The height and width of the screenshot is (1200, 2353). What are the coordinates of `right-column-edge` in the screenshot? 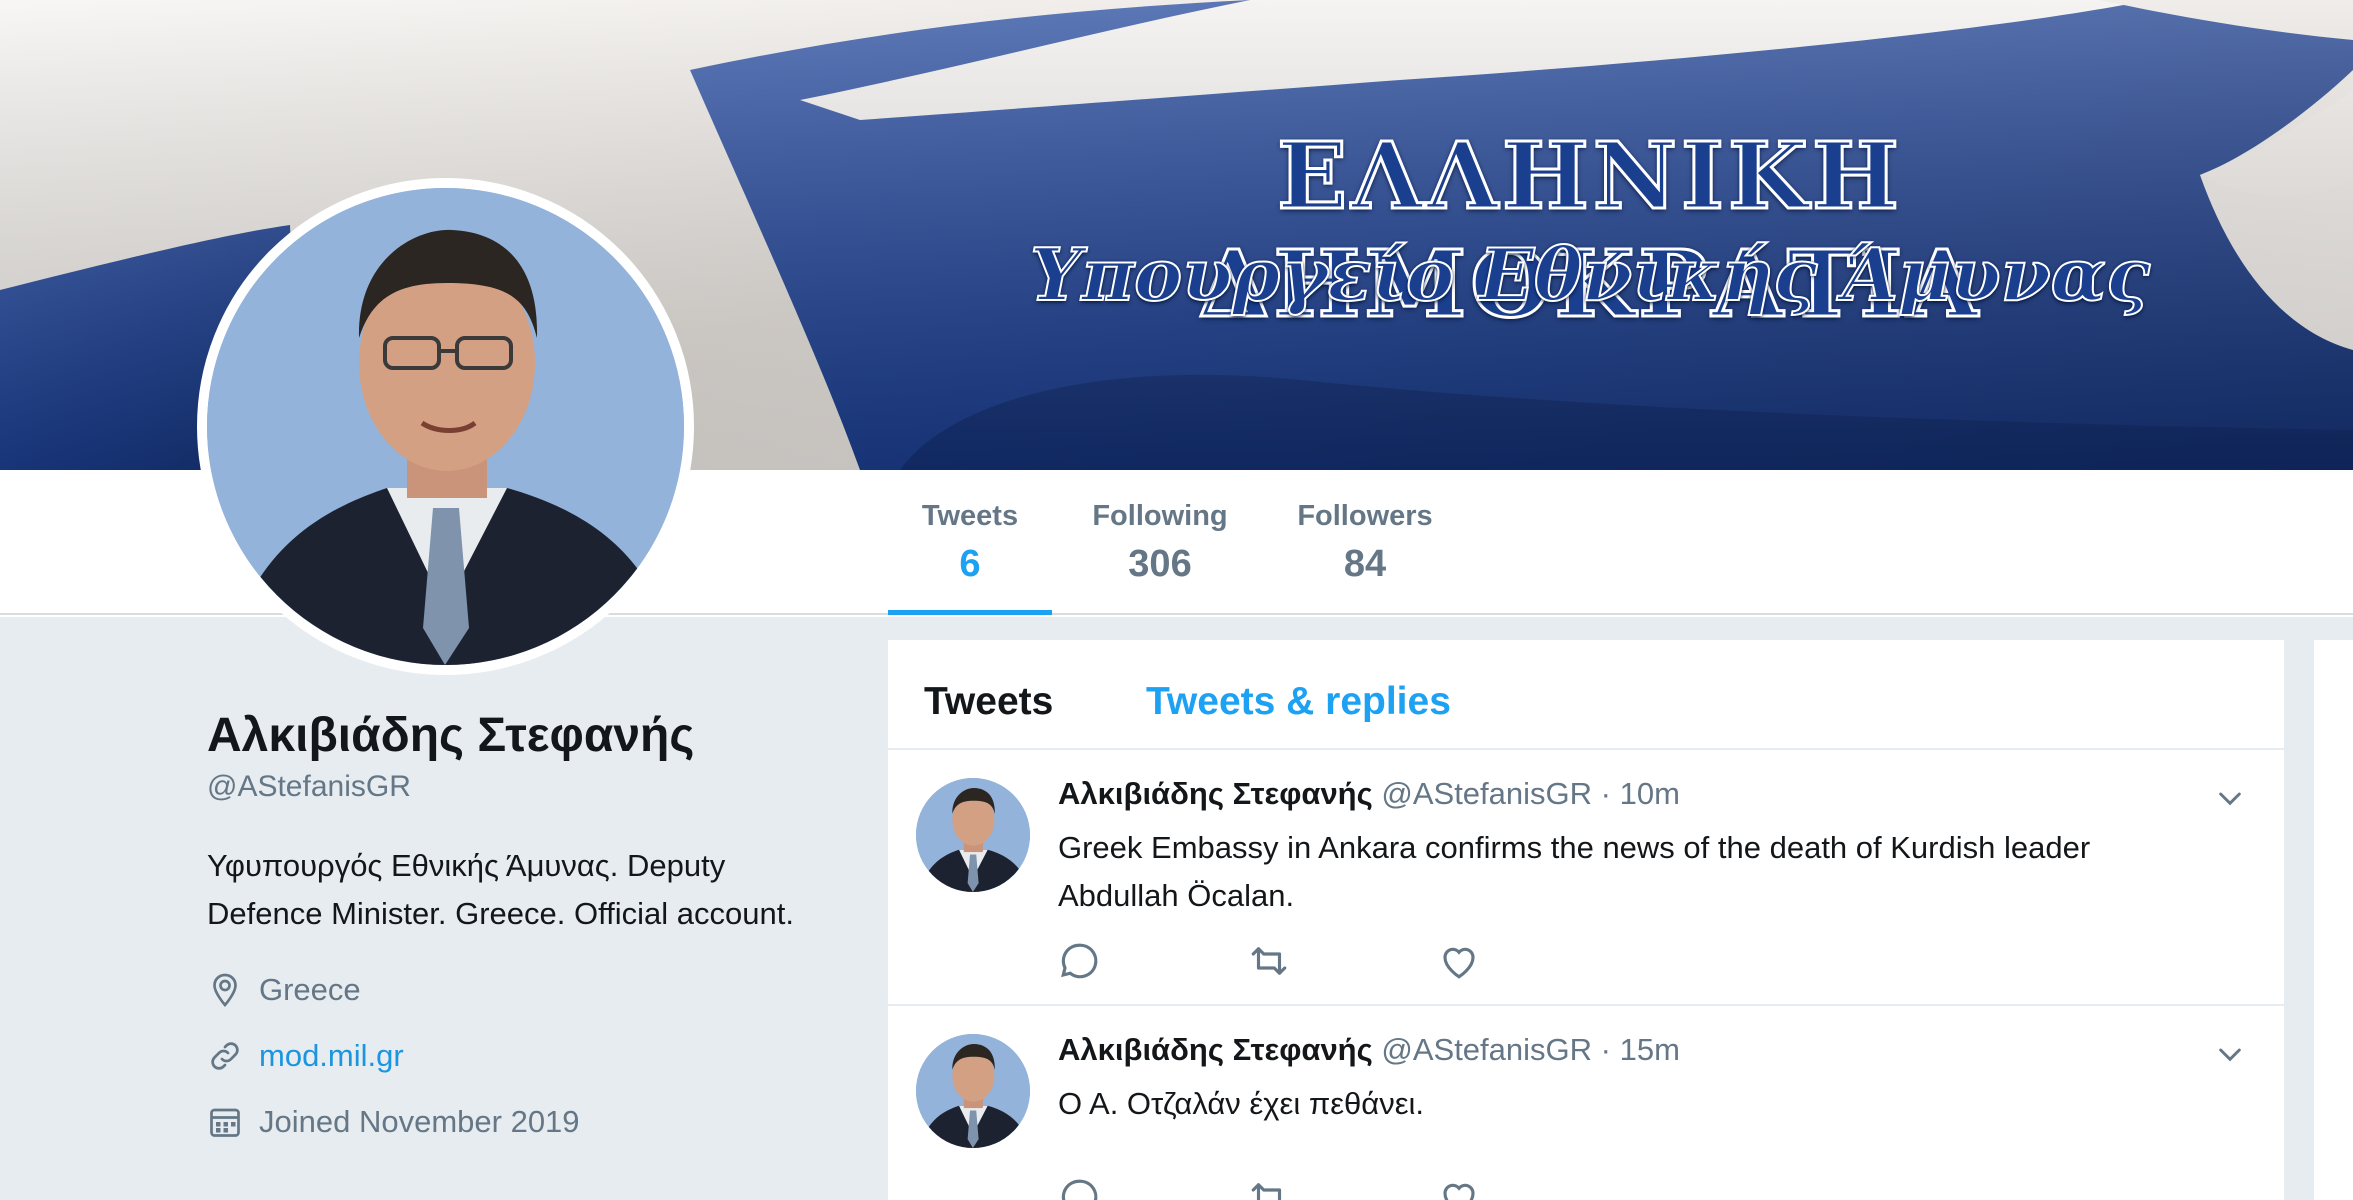 It's located at (2332, 920).